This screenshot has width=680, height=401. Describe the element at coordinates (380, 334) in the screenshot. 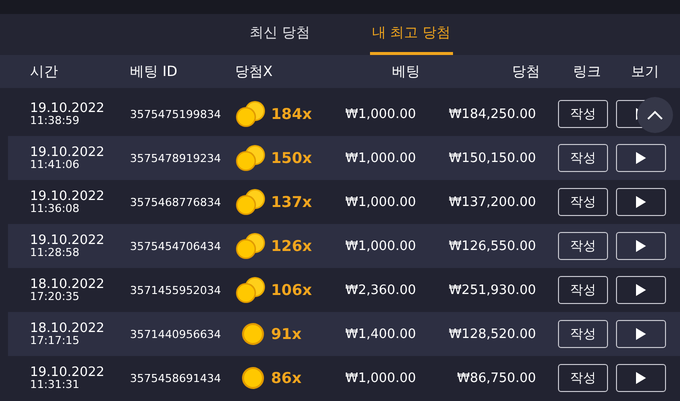

I see `bet-amount: ₩1,400.00` at that location.